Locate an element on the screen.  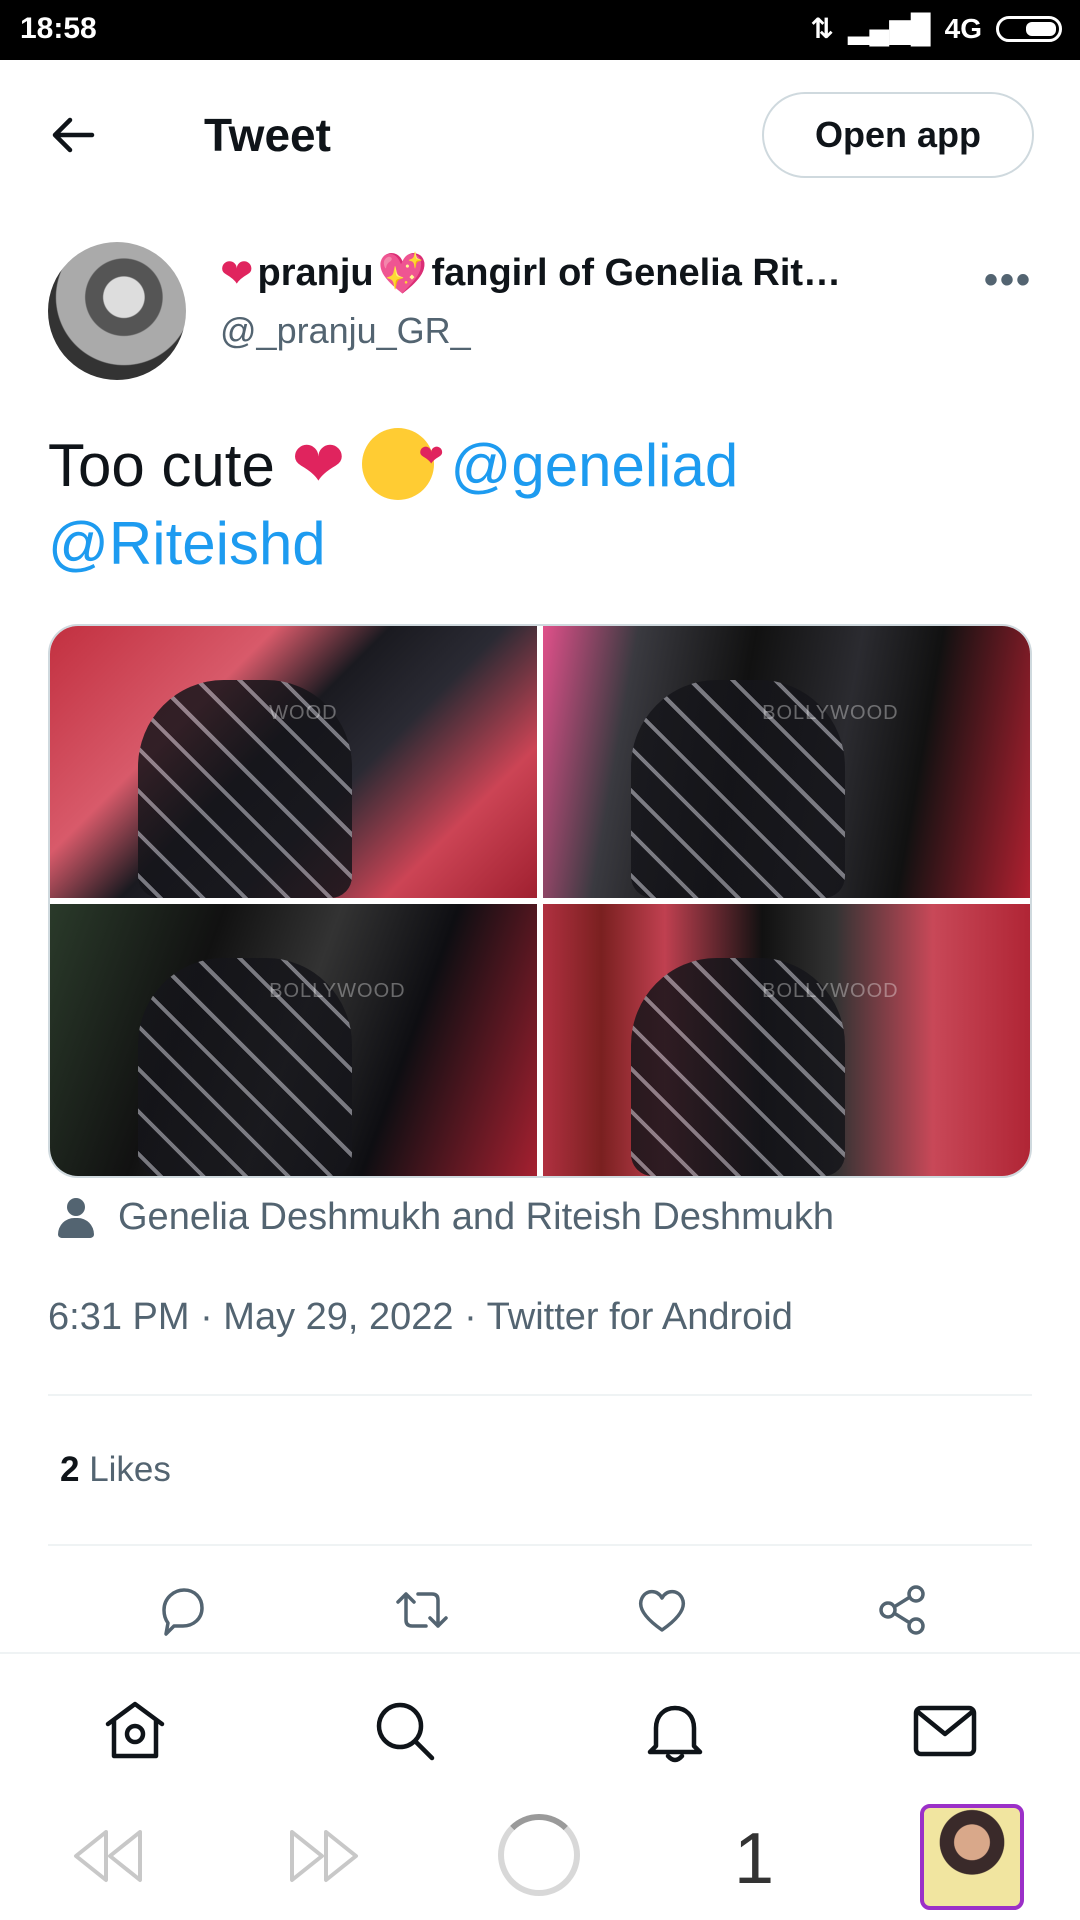
photo-3: BOLLYWOOD is located at coordinates (293, 1040).